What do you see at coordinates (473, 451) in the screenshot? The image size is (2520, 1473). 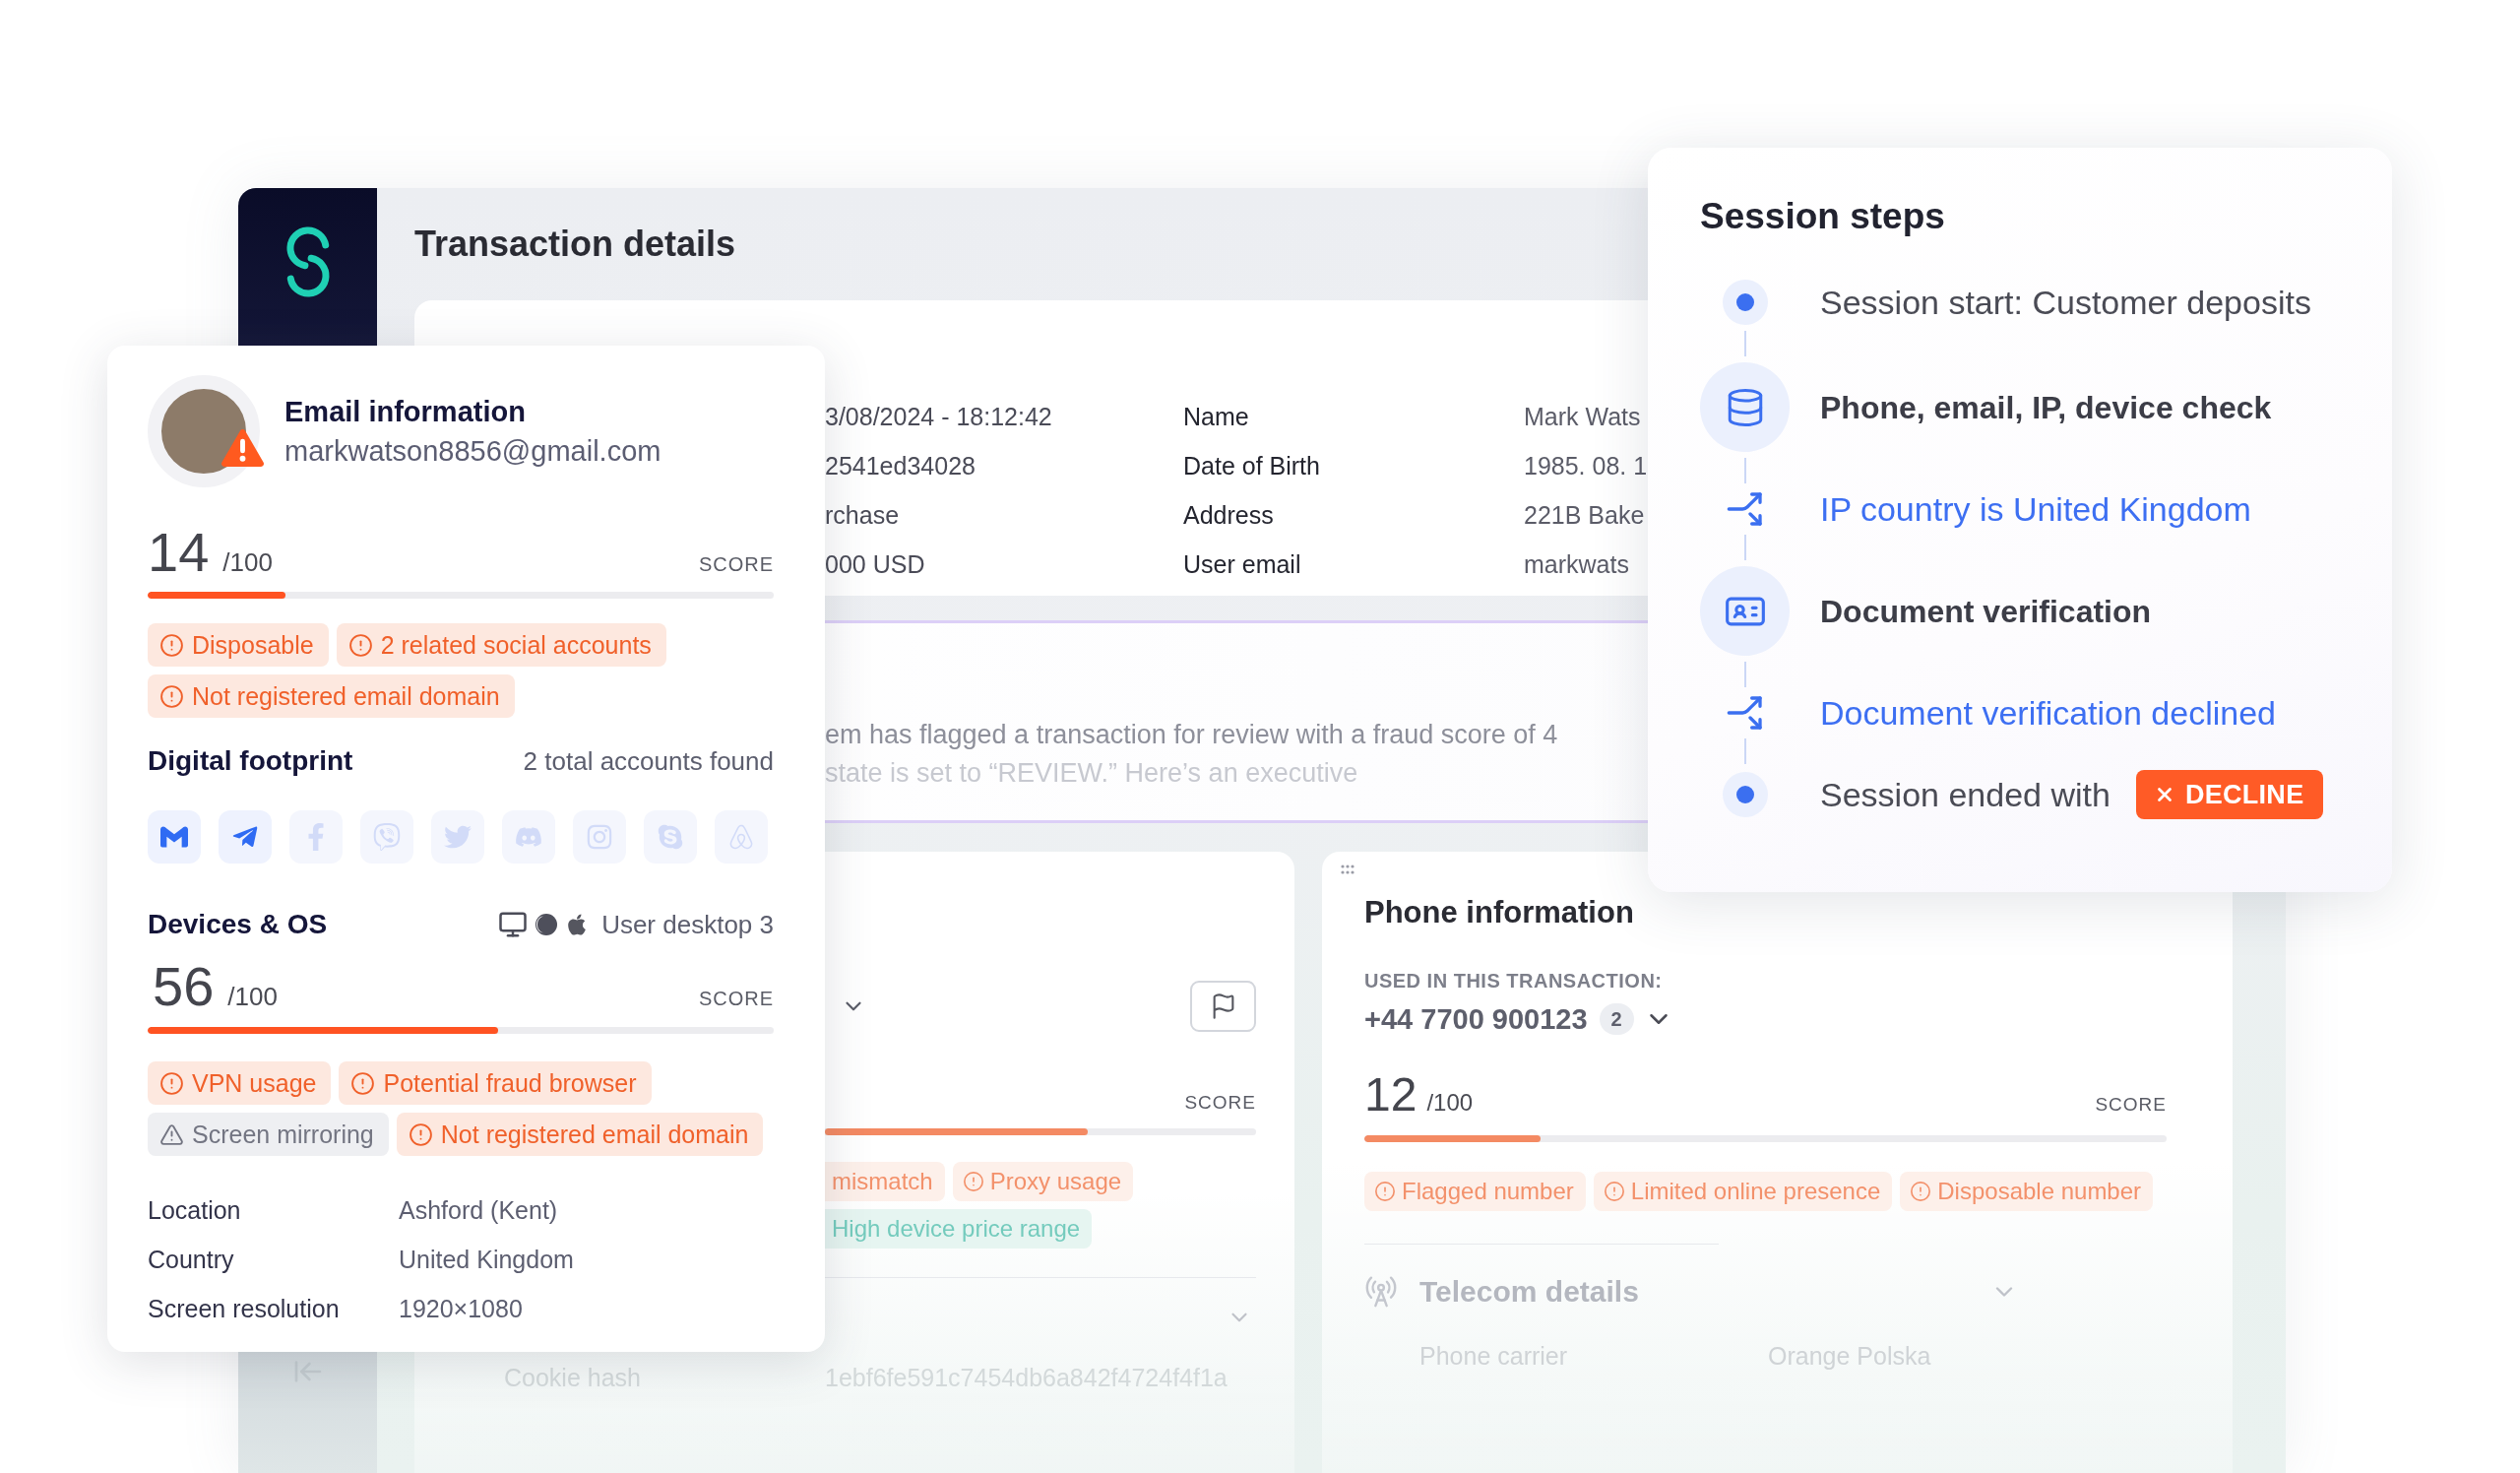 I see `email-address: markwatson8856@gmail.com` at bounding box center [473, 451].